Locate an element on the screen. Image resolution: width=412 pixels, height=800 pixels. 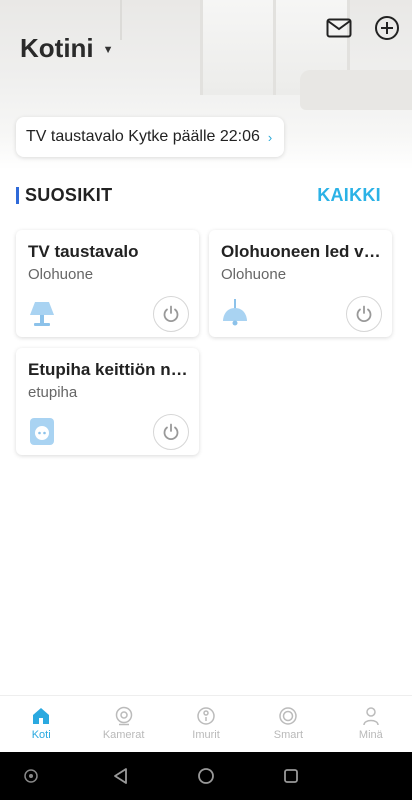
nav-label: Smart is located at coordinates (288, 735).